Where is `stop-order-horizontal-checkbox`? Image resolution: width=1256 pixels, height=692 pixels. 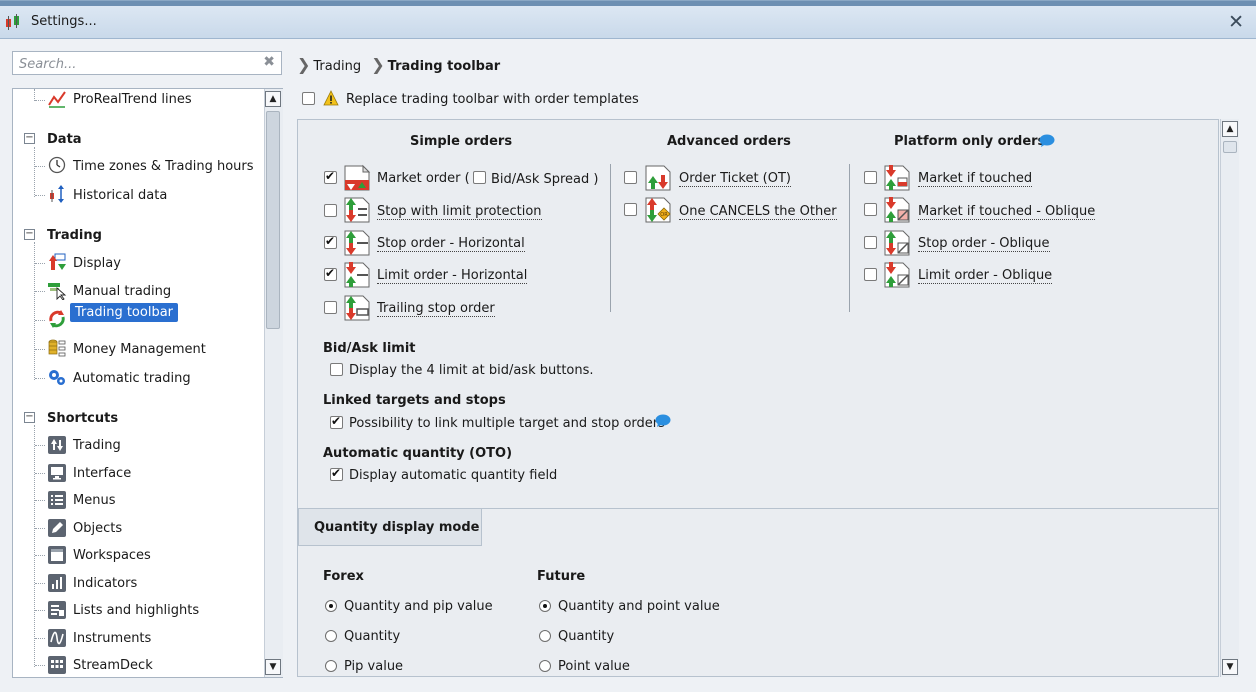 stop-order-horizontal-checkbox is located at coordinates (330, 241).